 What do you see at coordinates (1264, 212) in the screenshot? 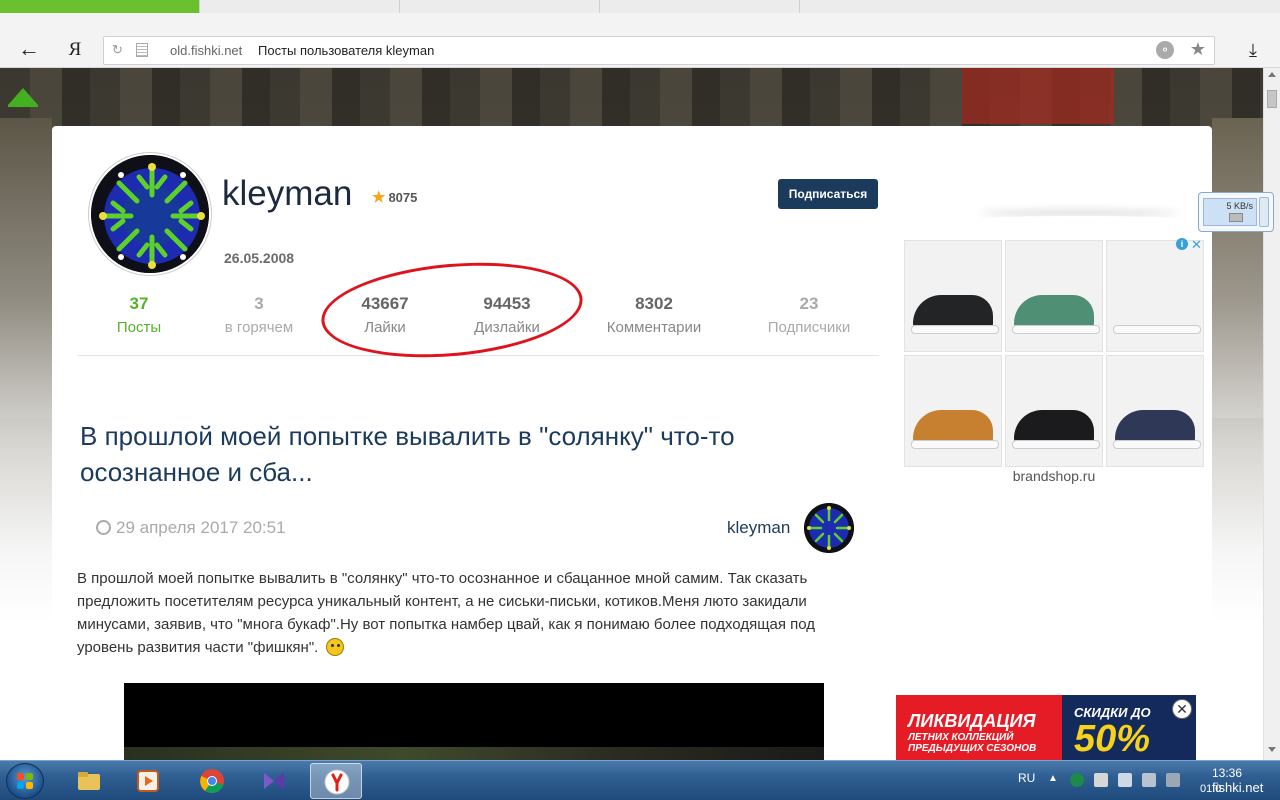
I see `network-meter-arrows-icon` at bounding box center [1264, 212].